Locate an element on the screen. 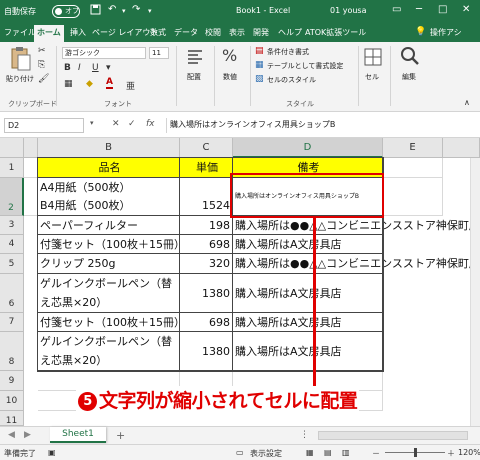  row-header: 7 is located at coordinates (12, 322).